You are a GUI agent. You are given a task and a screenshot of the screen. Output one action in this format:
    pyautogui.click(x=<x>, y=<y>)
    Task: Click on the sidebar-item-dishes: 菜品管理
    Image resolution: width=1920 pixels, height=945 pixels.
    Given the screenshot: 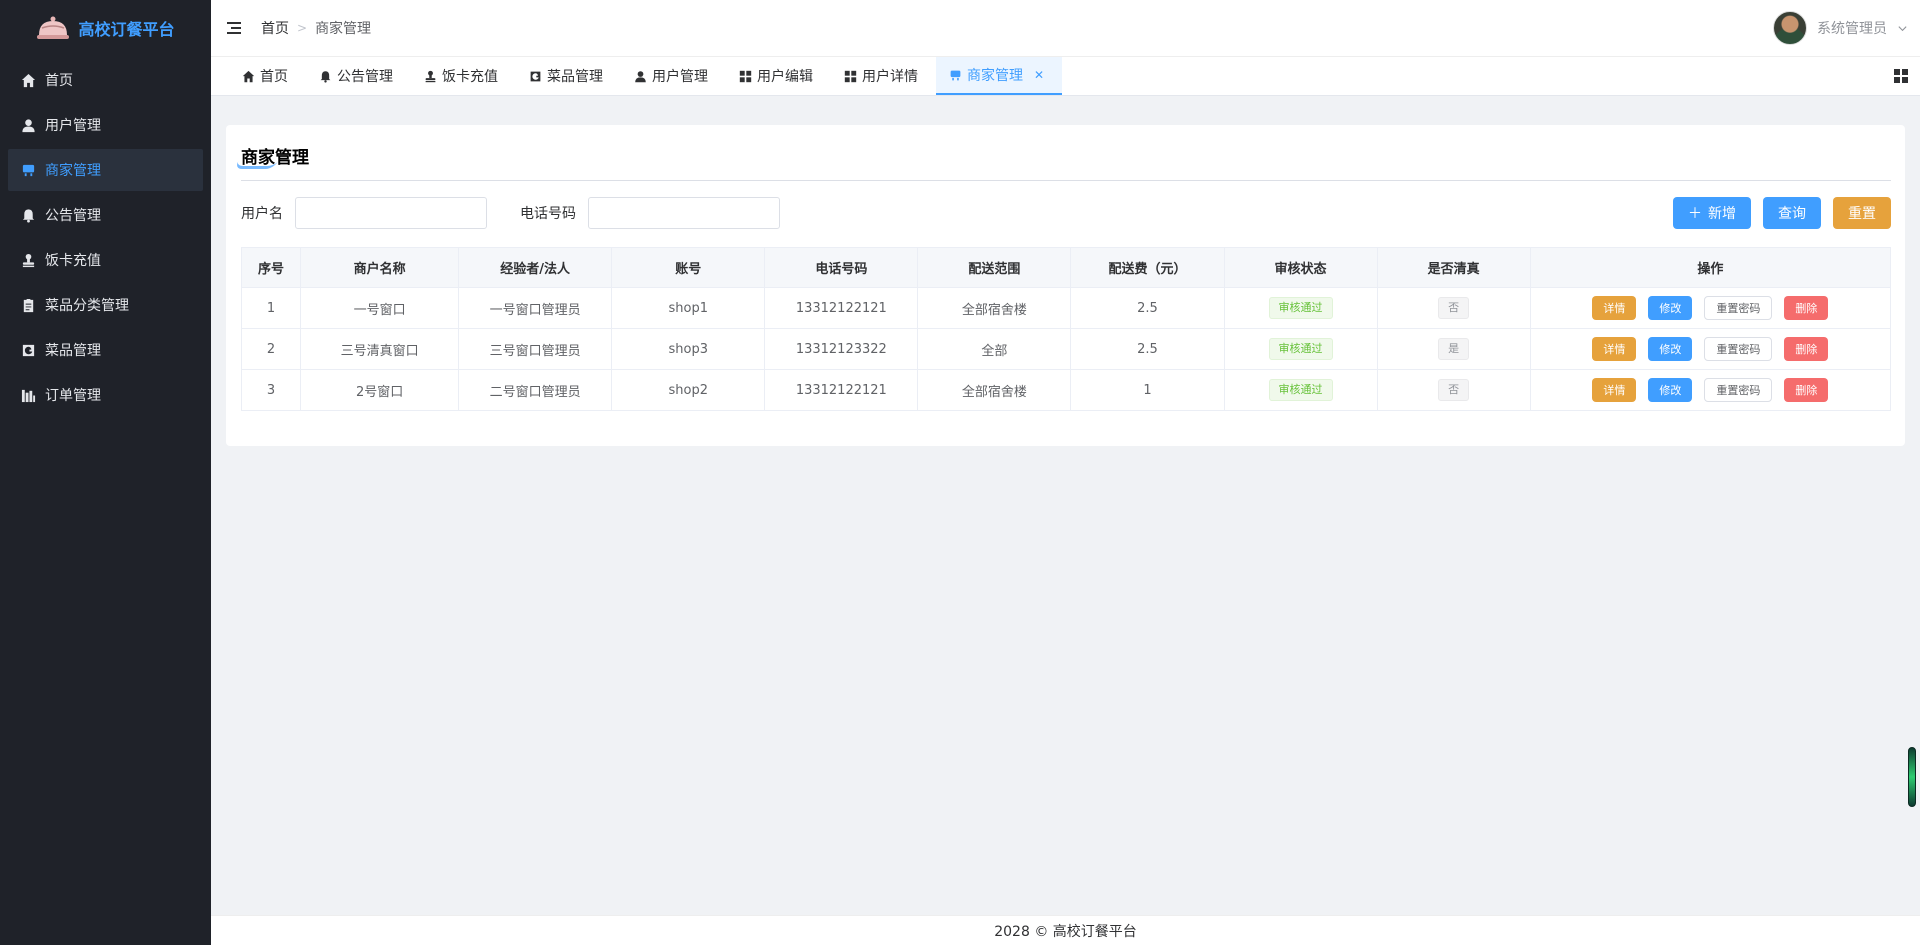 What is the action you would take?
    pyautogui.click(x=105, y=350)
    